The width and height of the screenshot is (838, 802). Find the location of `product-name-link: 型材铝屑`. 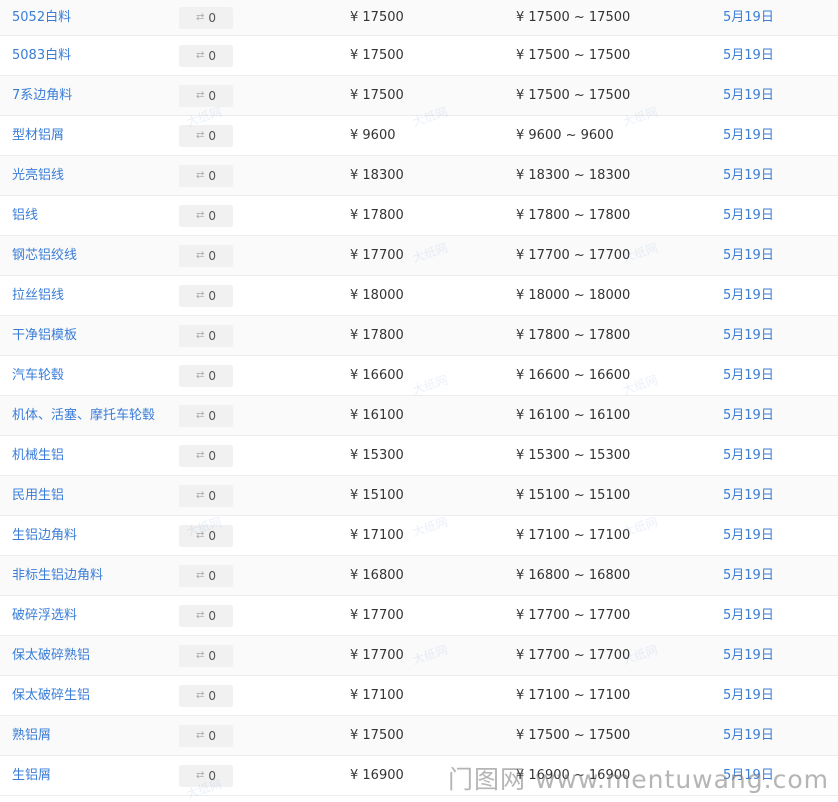

product-name-link: 型材铝屑 is located at coordinates (38, 136).